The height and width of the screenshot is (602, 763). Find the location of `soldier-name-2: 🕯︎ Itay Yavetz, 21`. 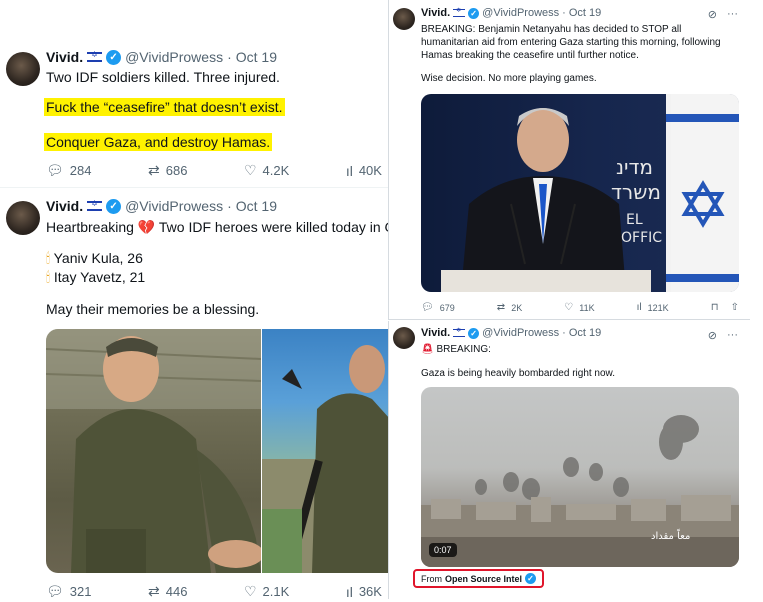

soldier-name-2: 🕯︎ Itay Yavetz, 21 is located at coordinates (96, 277).